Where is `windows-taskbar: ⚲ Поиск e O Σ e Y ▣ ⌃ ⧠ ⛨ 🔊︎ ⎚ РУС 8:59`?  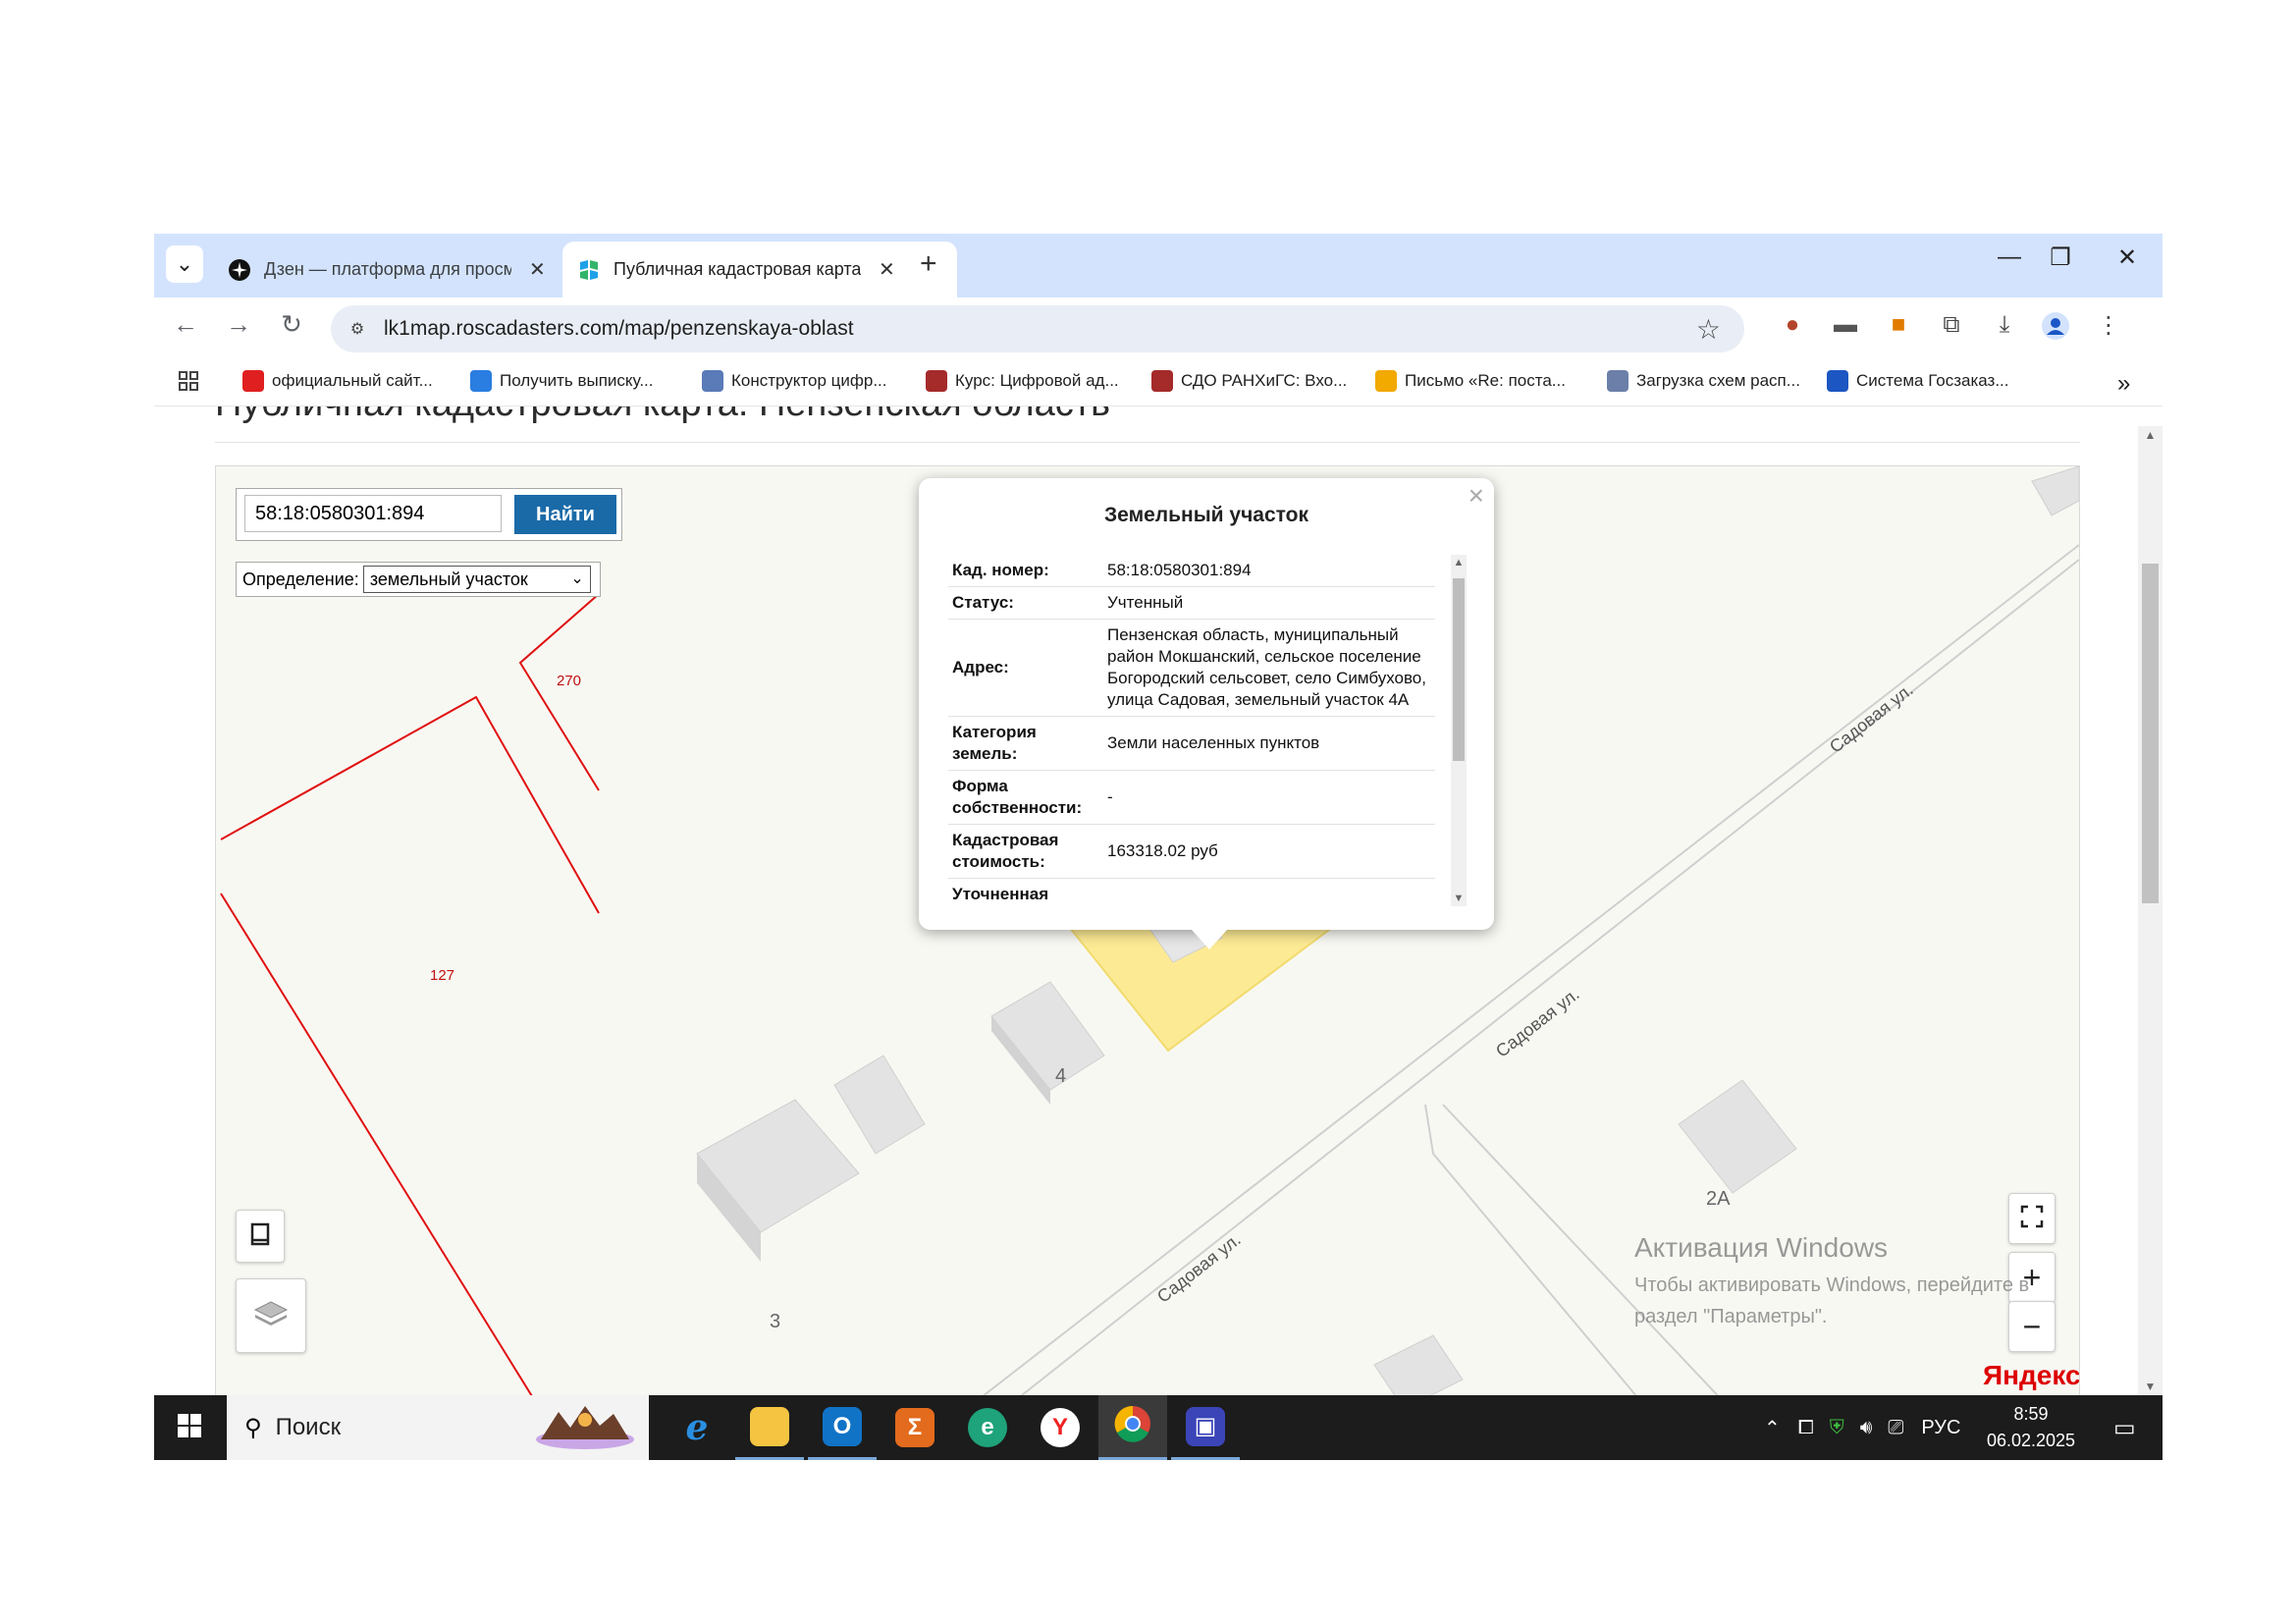 windows-taskbar: ⚲ Поиск e O Σ e Y ▣ ⌃ ⧠ ⛨ 🔊︎ ⎚ РУС 8:59 is located at coordinates (1158, 1427).